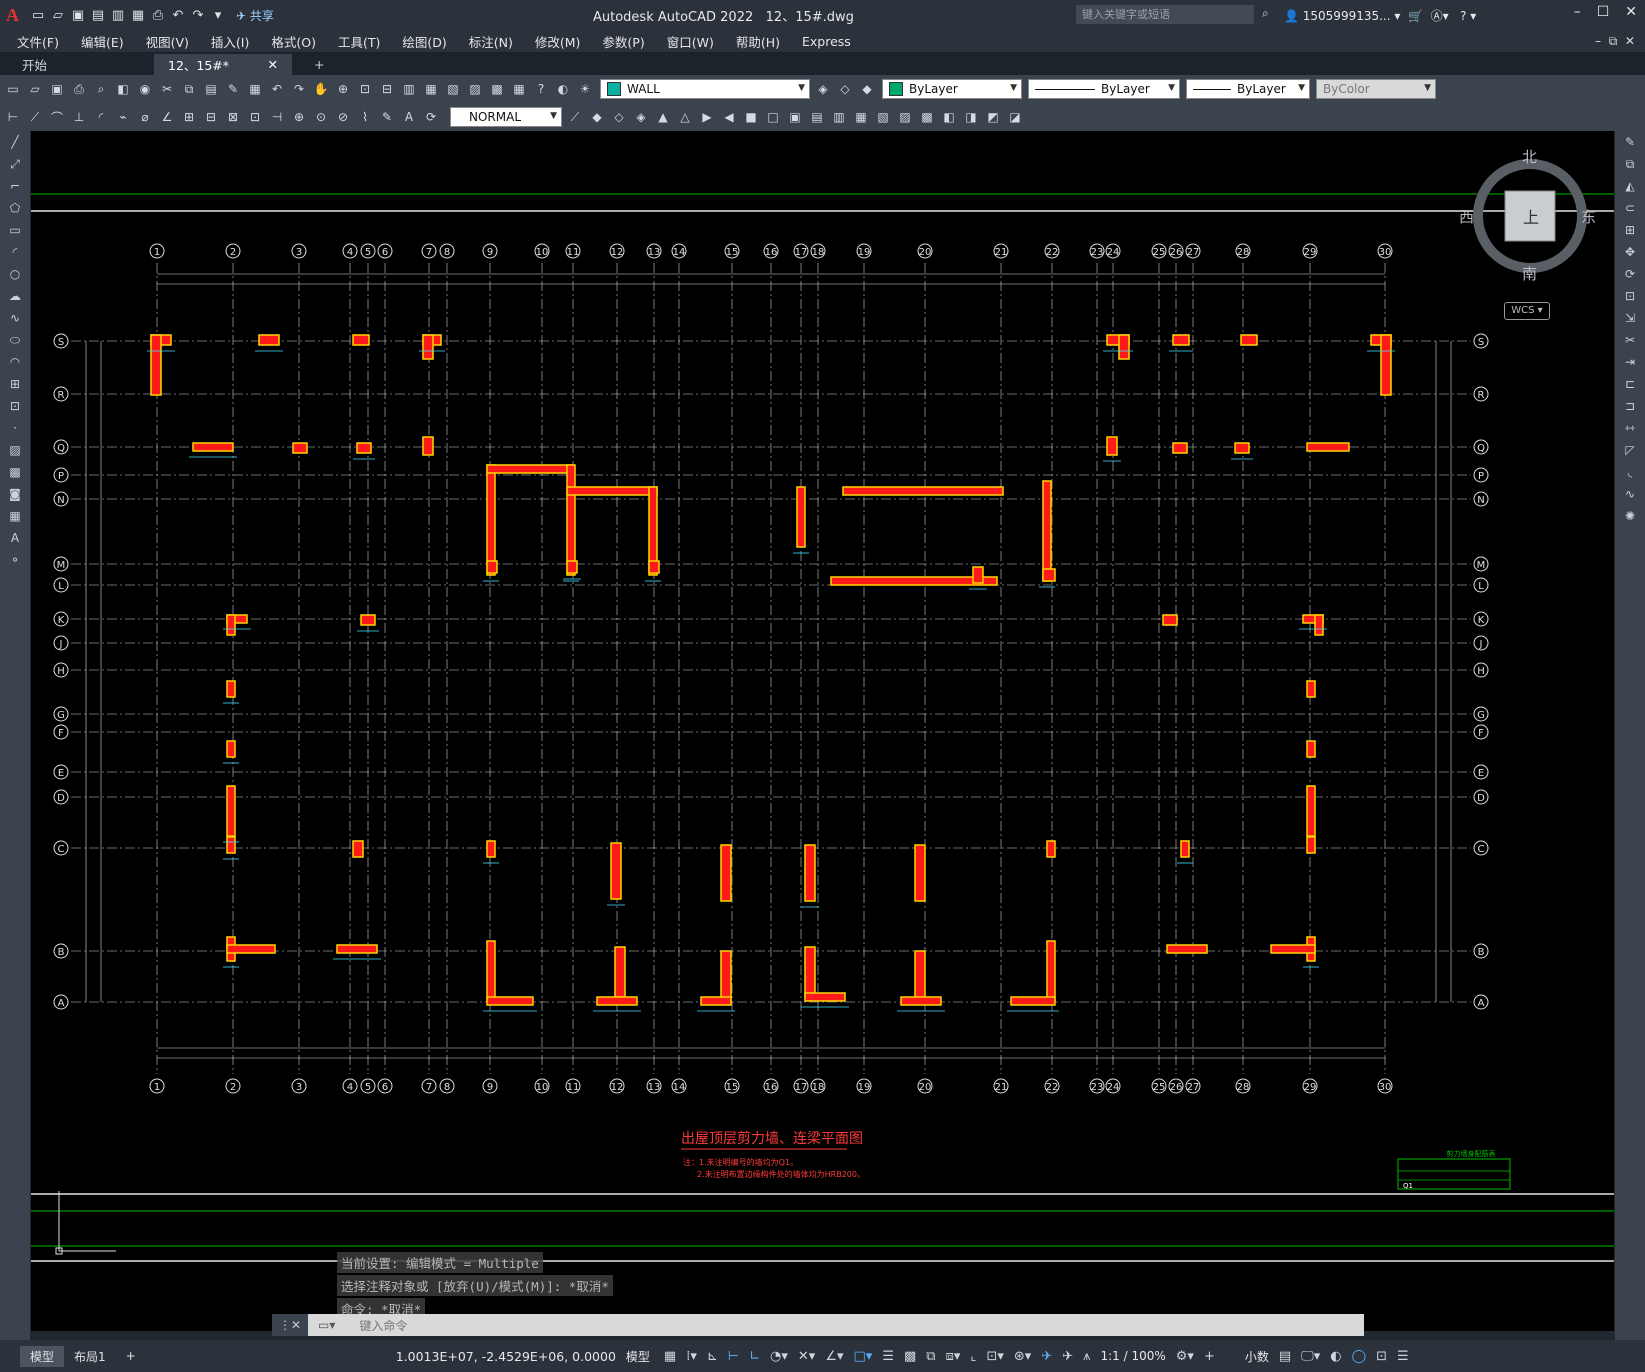  I want to click on dim-diameter-icon: ⌀, so click(145, 117).